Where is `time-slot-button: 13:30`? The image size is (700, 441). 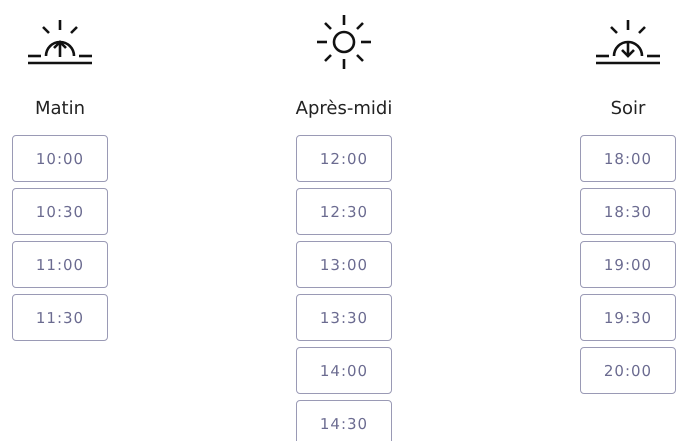 time-slot-button: 13:30 is located at coordinates (344, 317).